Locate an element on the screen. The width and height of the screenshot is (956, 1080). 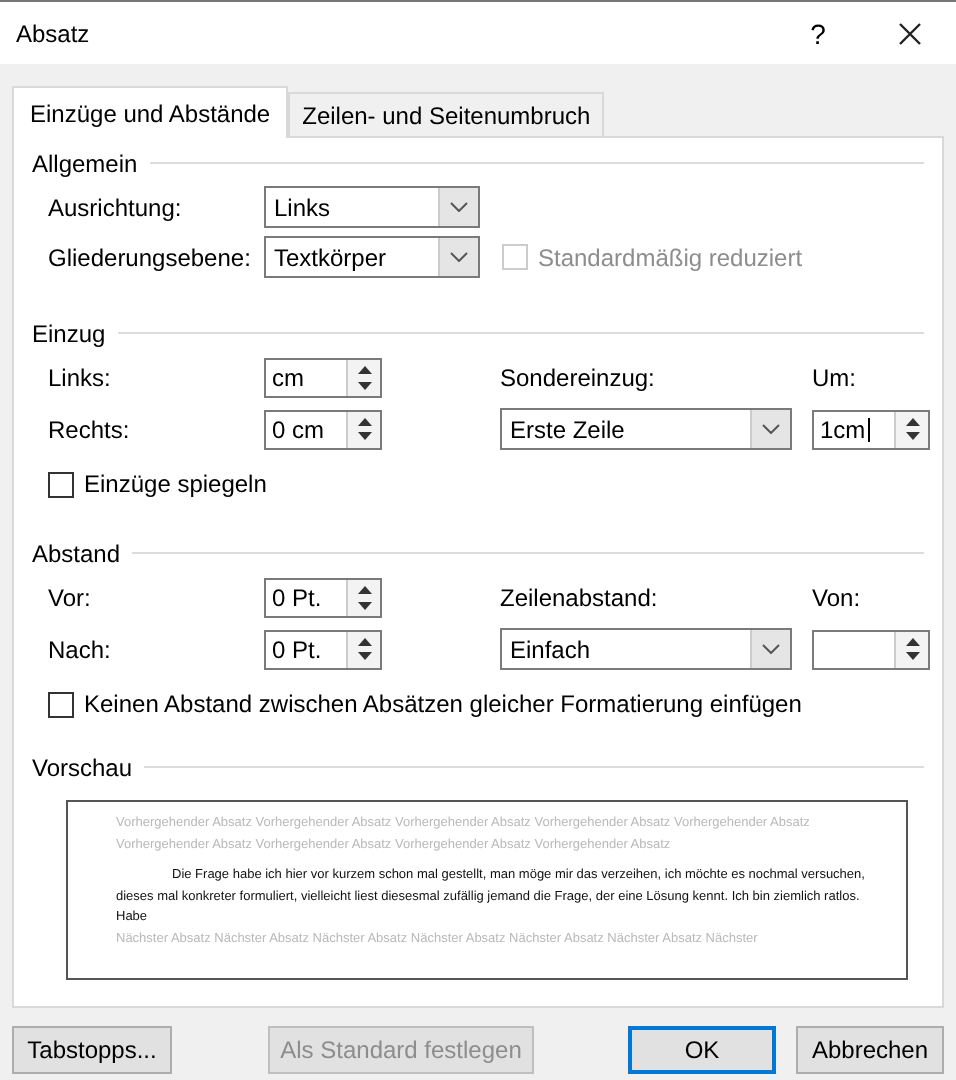
checkbox-label: Einzüge spiegeln is located at coordinates (175, 484).